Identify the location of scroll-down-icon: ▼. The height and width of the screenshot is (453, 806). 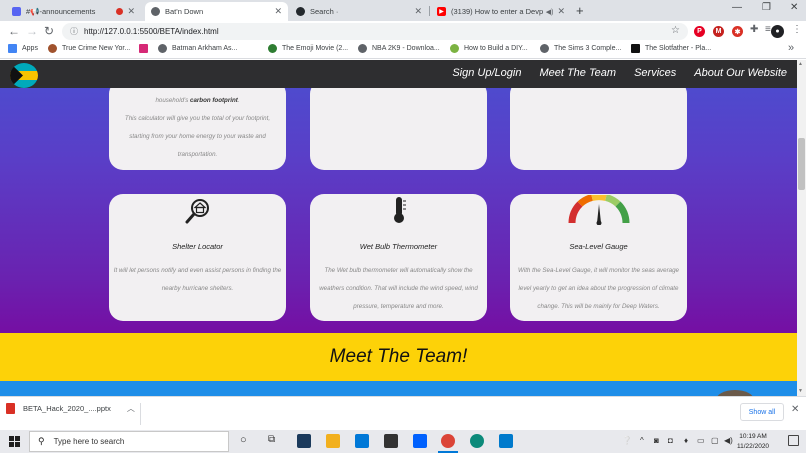
(800, 391).